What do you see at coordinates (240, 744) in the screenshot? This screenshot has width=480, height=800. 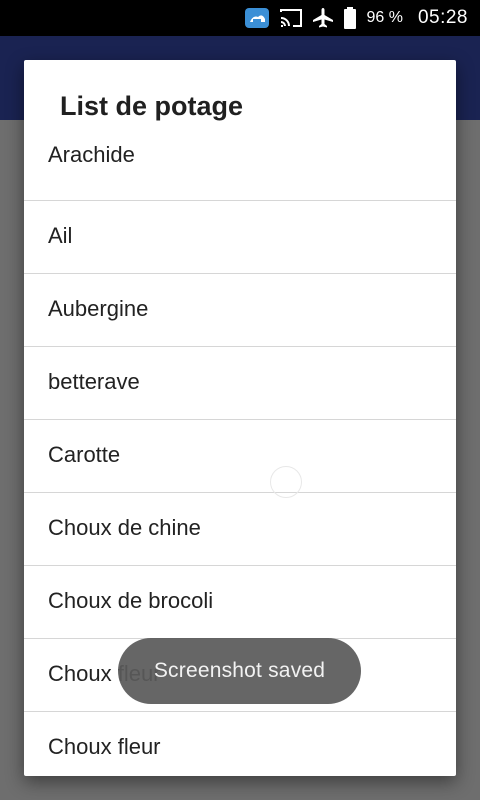 I see `list-item: Choux fleur` at bounding box center [240, 744].